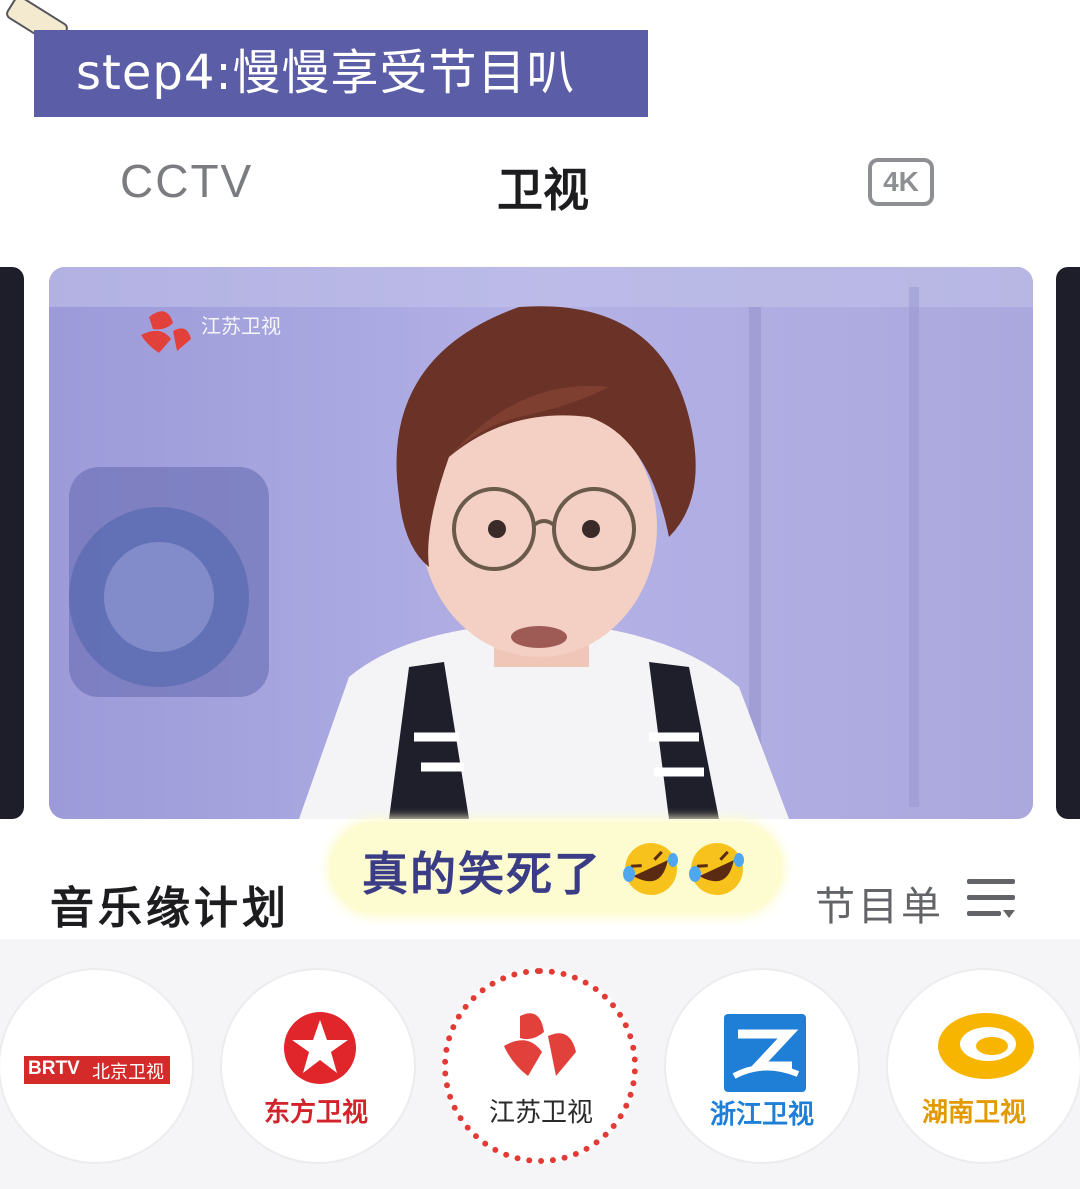 This screenshot has height=1189, width=1080. I want to click on channel-label: 浙江卫视, so click(762, 1115).